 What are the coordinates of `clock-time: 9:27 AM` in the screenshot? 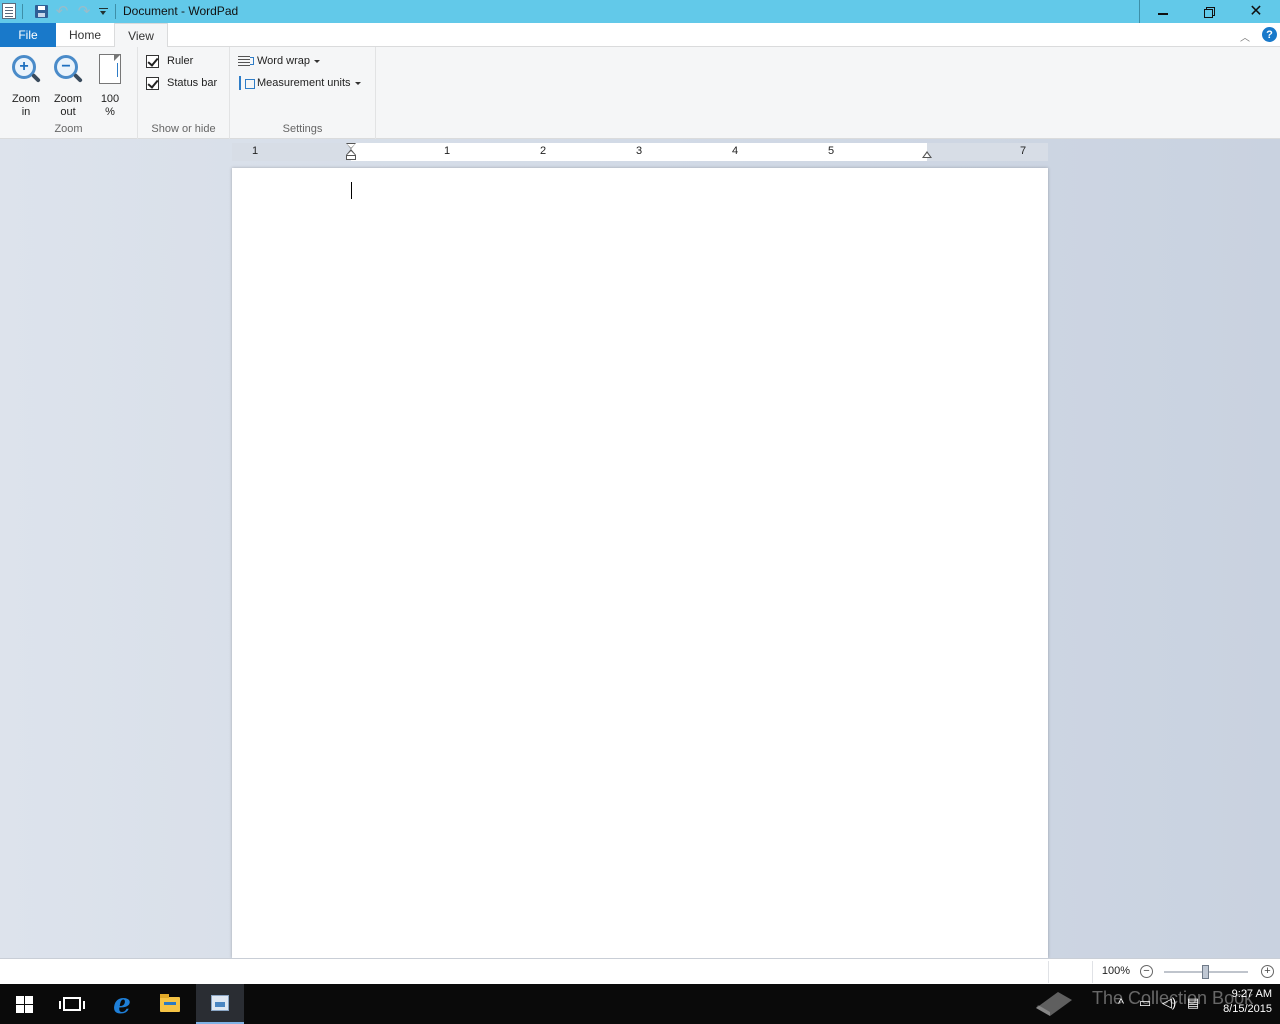 It's located at (1251, 994).